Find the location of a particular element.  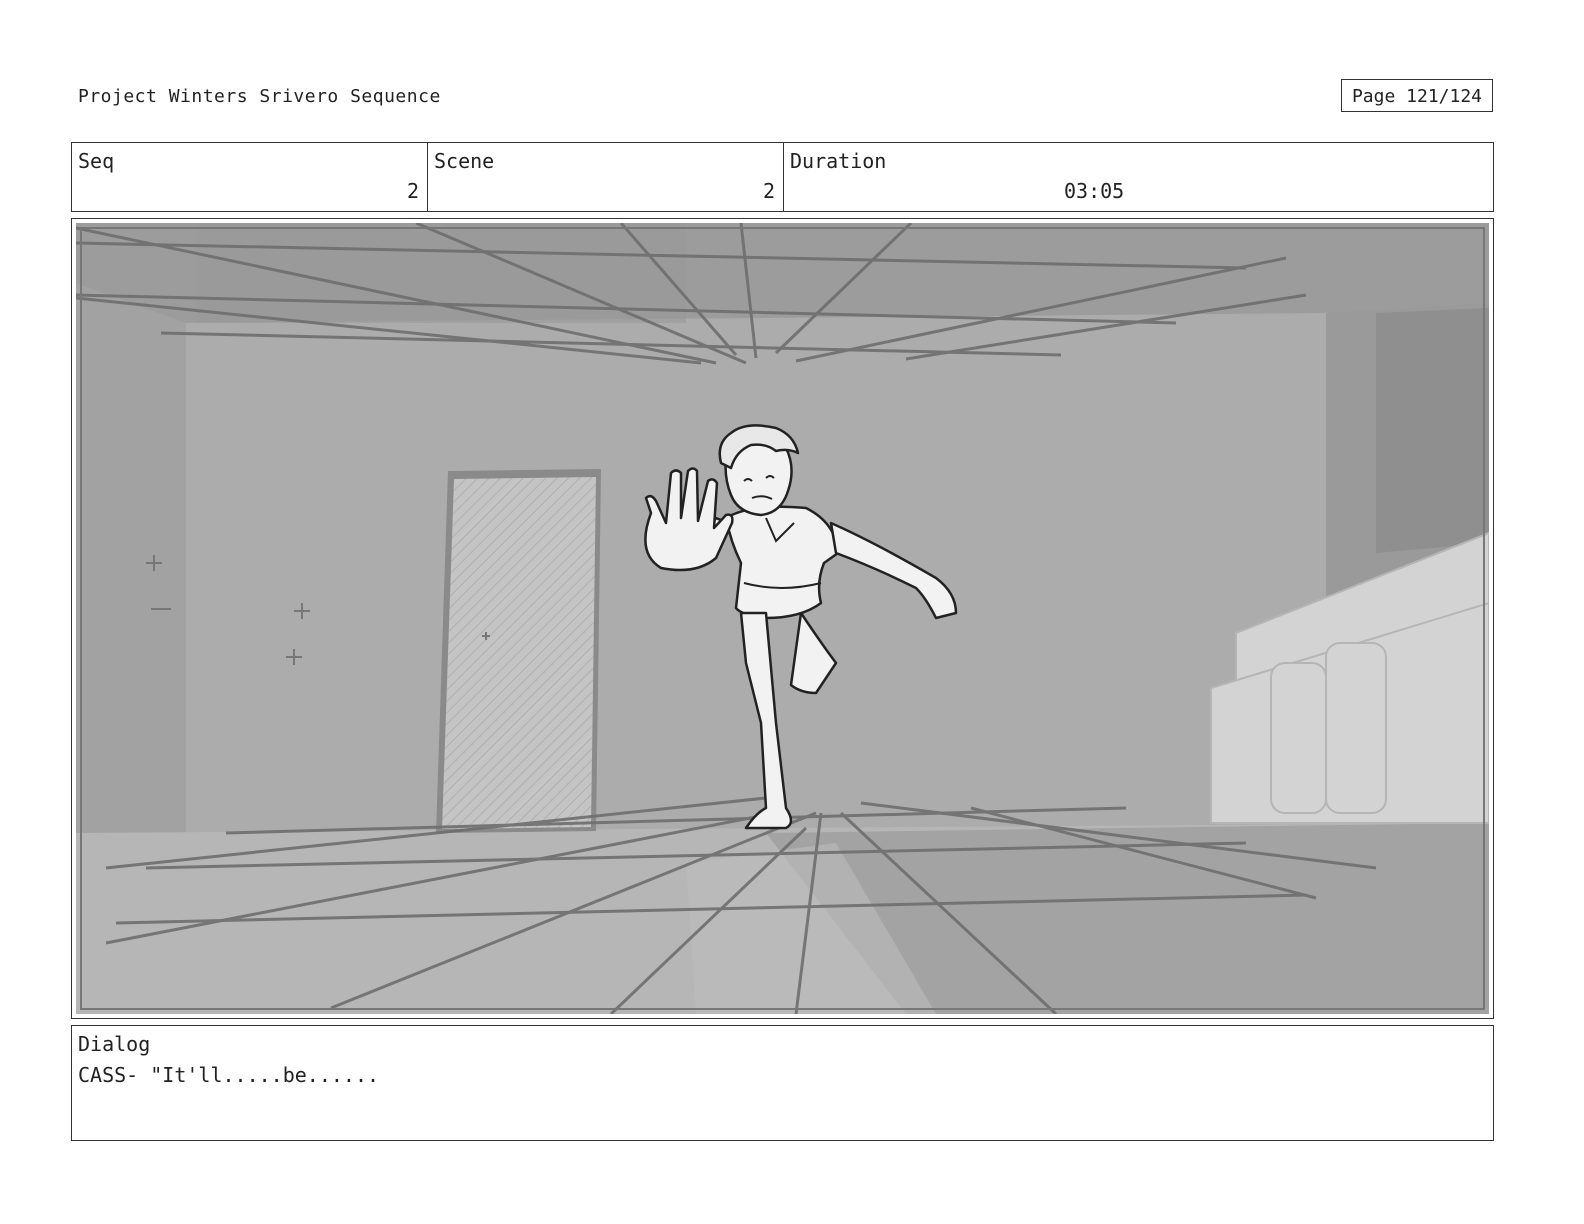

info-row: Seq 2 Scene 2 Duration 03:05 is located at coordinates (782, 177).